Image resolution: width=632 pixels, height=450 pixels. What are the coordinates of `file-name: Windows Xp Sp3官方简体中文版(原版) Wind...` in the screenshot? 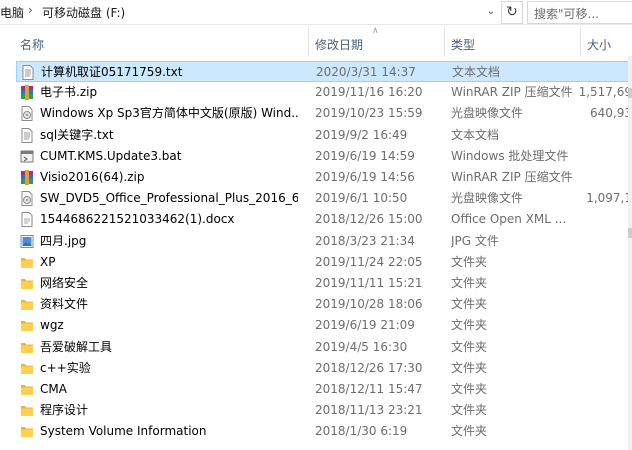 It's located at (169, 113).